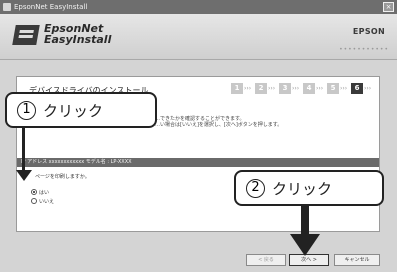 This screenshot has height=272, width=397. Describe the element at coordinates (219, 125) in the screenshot. I see `description-line-2: …い場合は[いいえ]を選択し、[次へ]ボタンを押します。` at that location.